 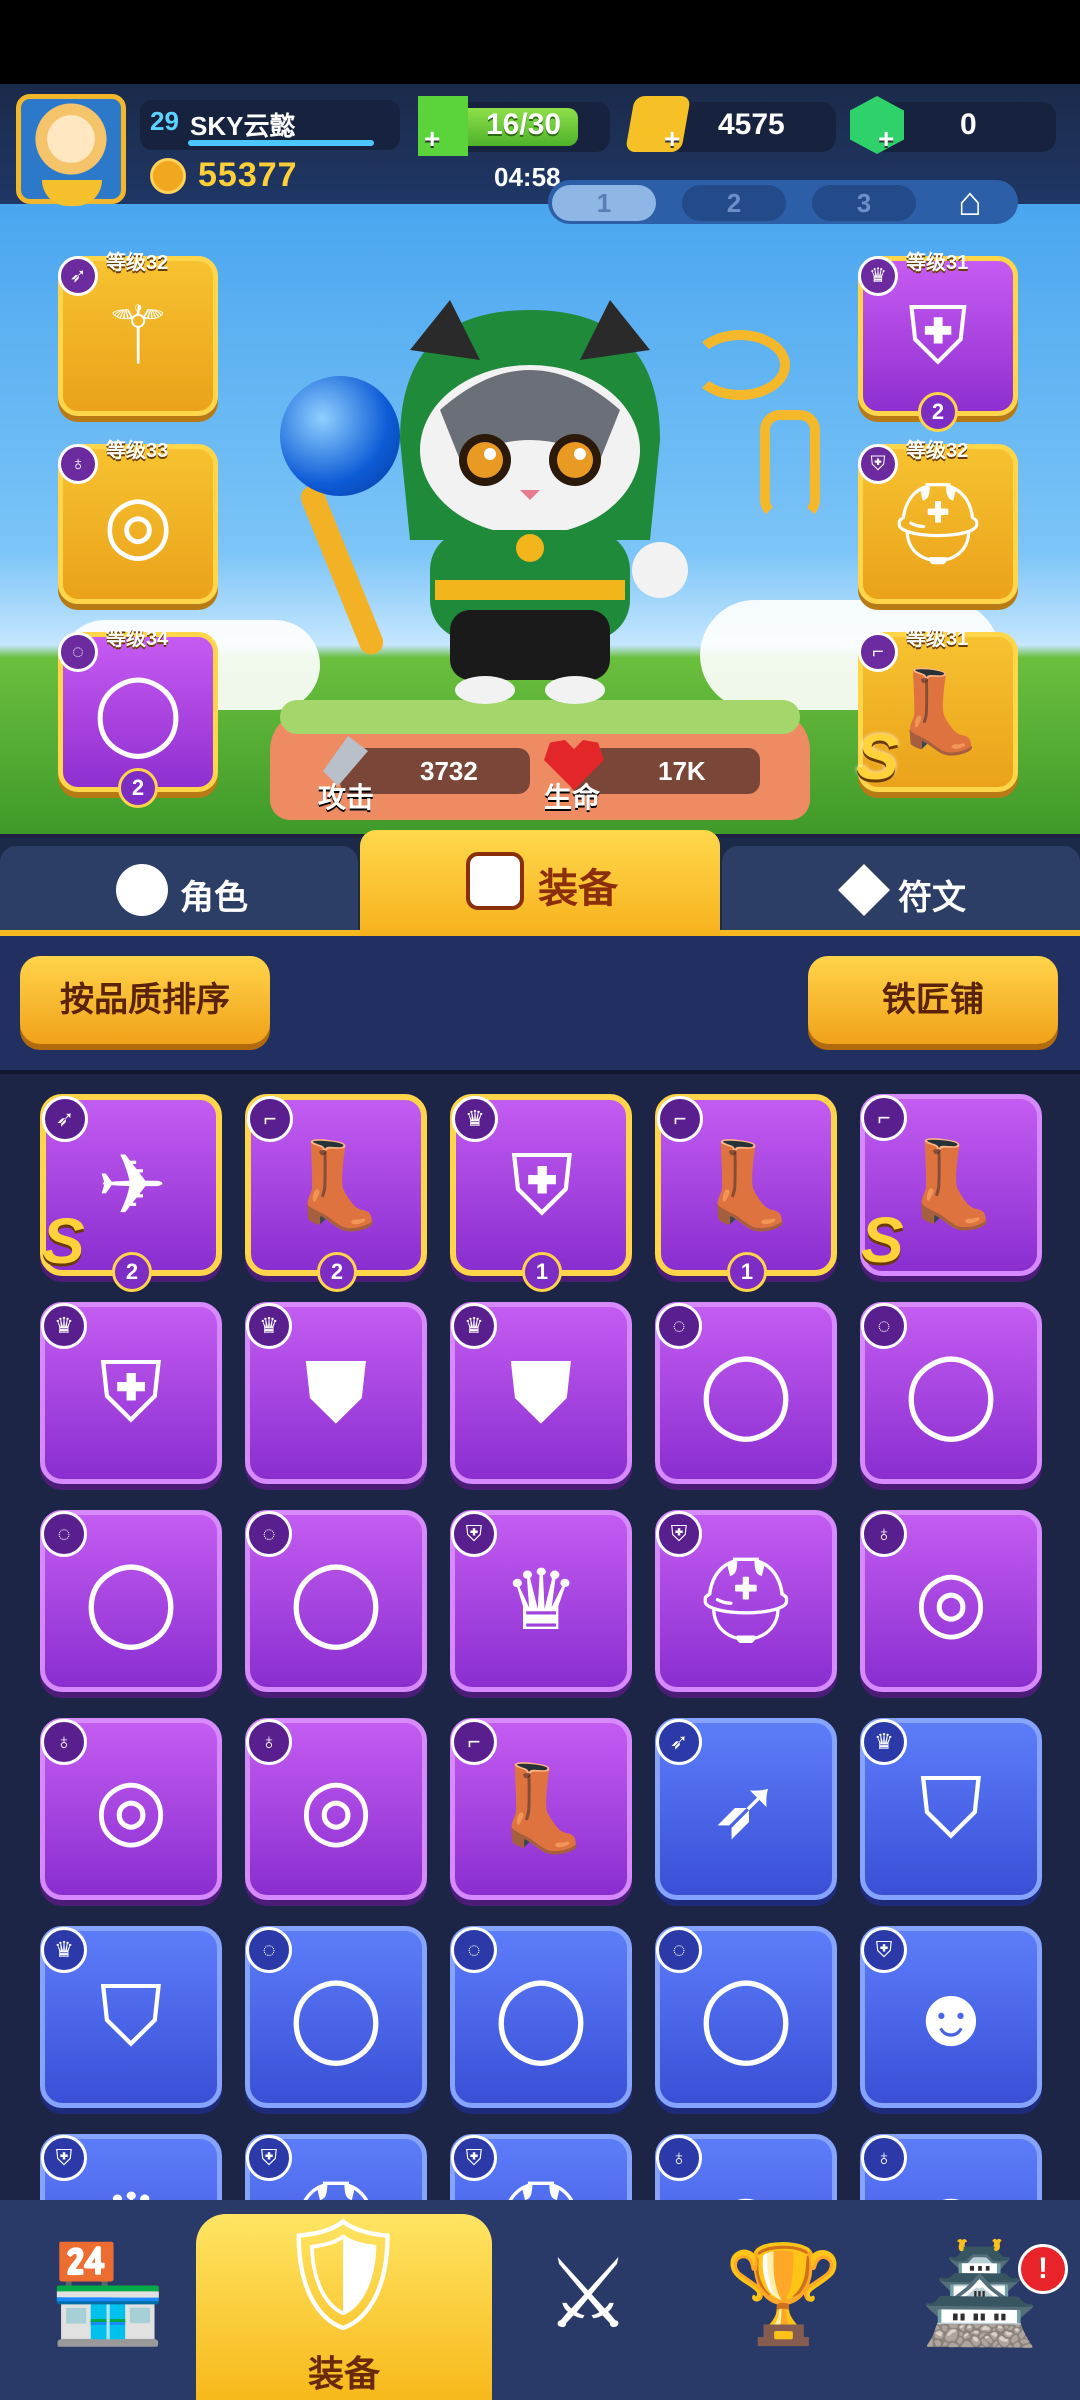 I want to click on inventory-item: 👢 ⌐ 1, so click(x=746, y=1193).